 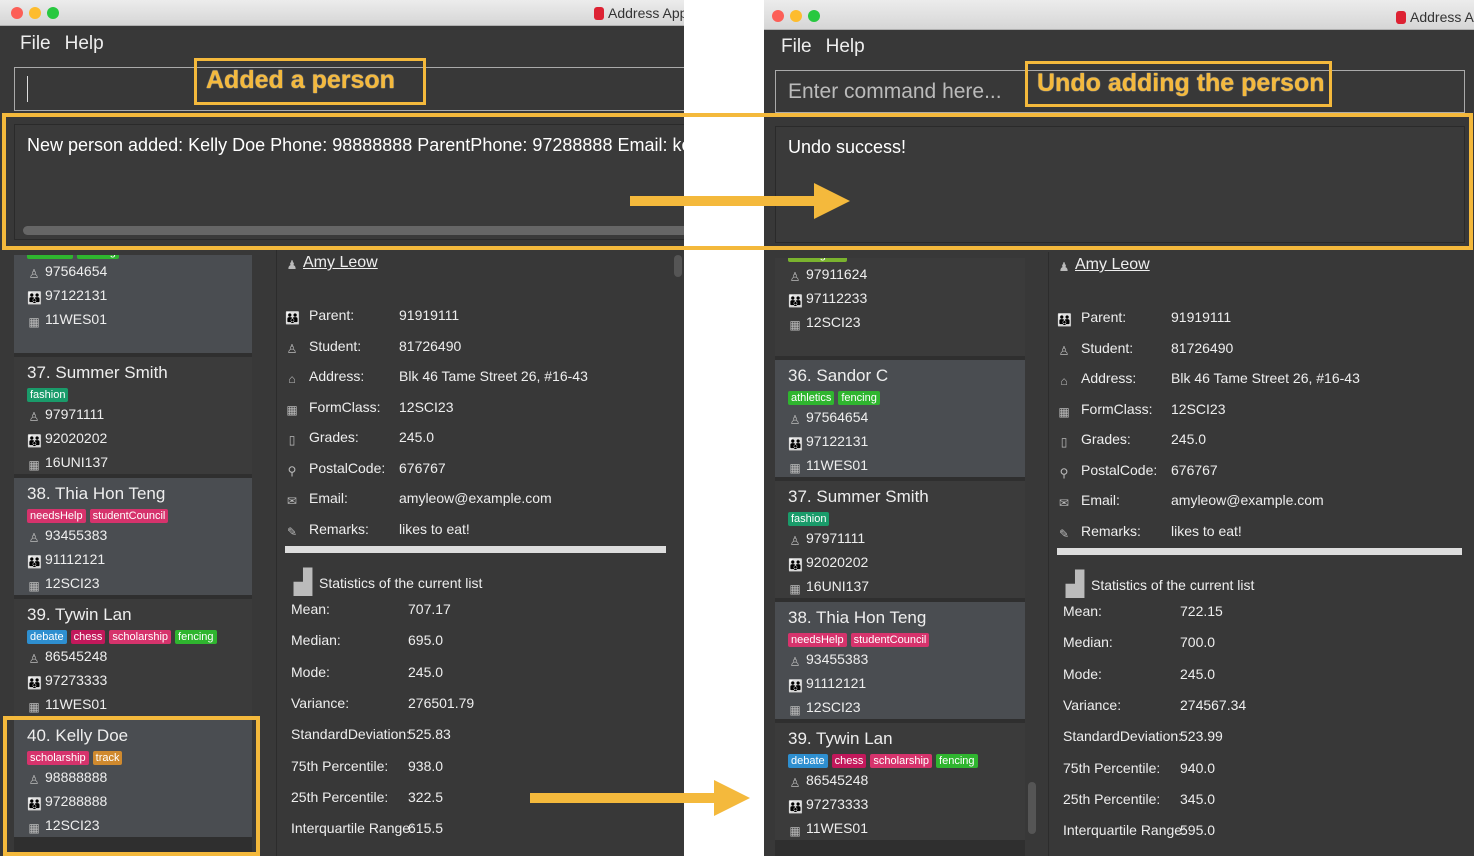 What do you see at coordinates (1206, 530) in the screenshot?
I see `detail-value: likes to eat!` at bounding box center [1206, 530].